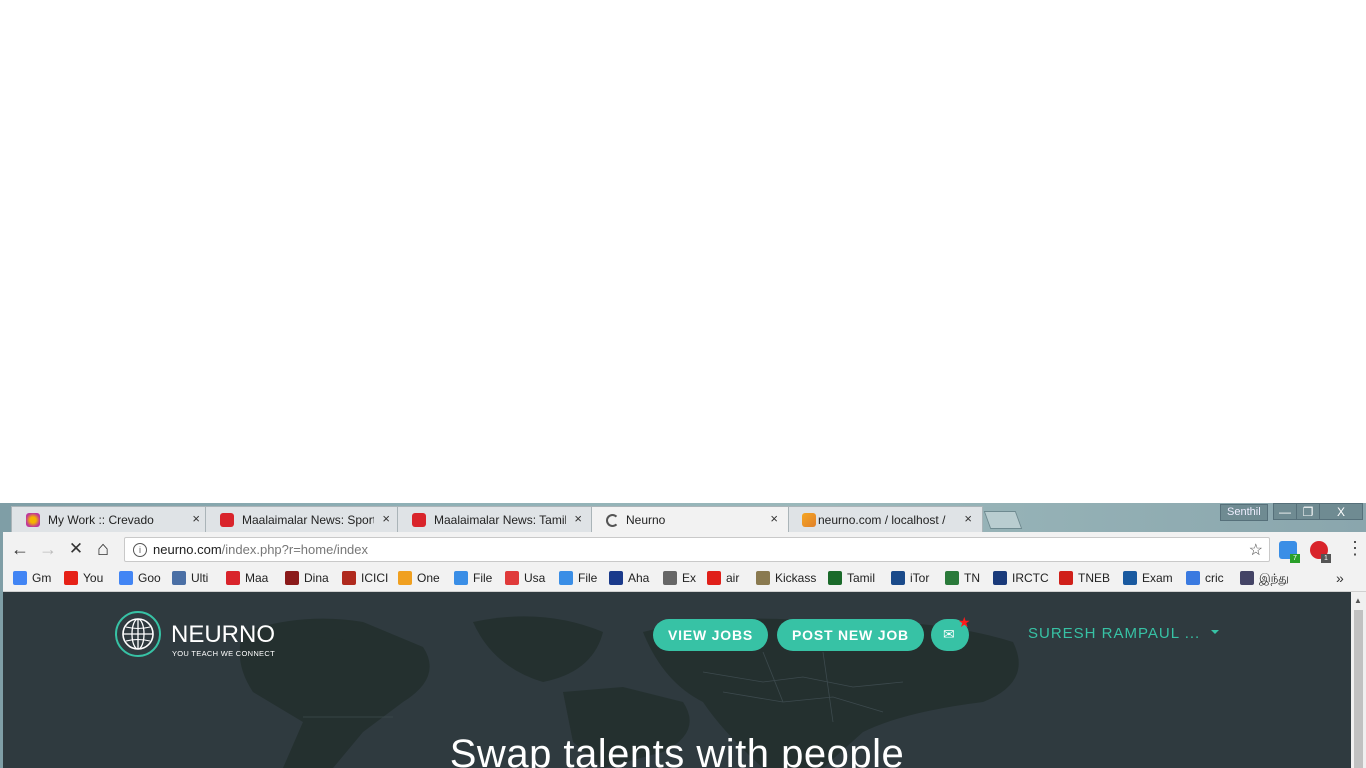 The height and width of the screenshot is (768, 1366). Describe the element at coordinates (365, 579) in the screenshot. I see `bookmark-item: ICICI` at that location.